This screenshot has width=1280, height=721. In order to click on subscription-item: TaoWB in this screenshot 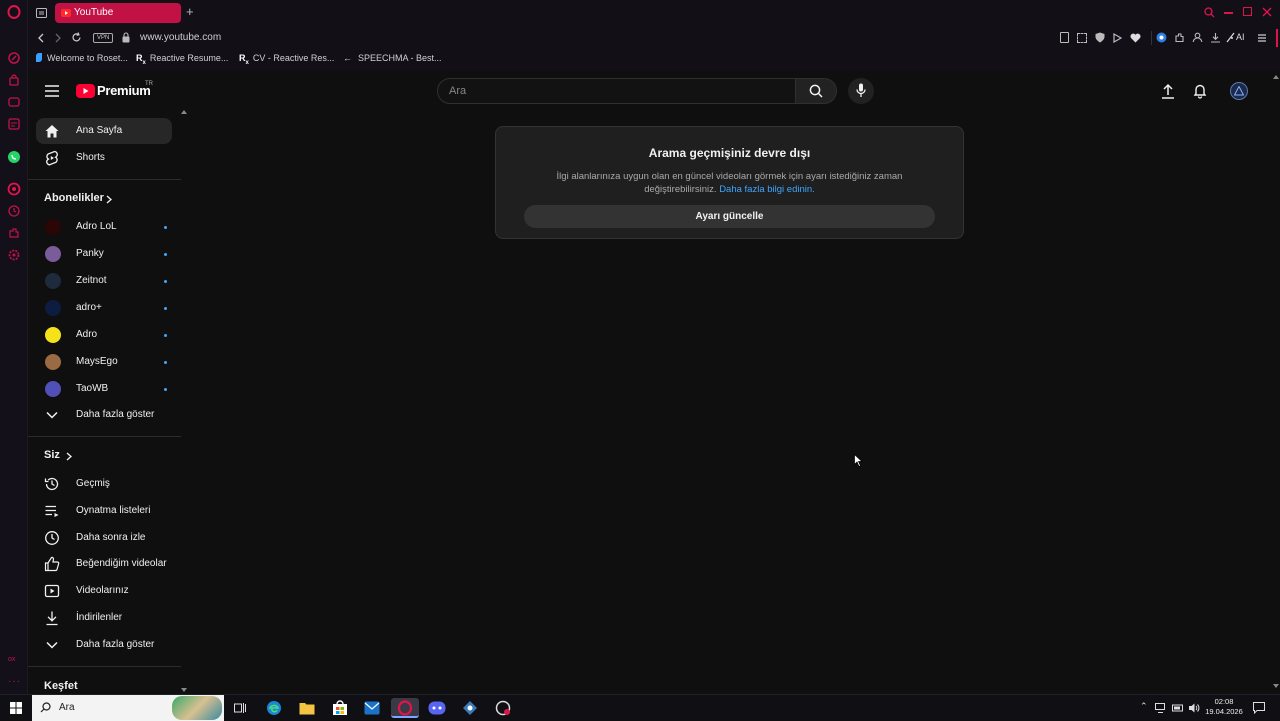, I will do `click(104, 389)`.